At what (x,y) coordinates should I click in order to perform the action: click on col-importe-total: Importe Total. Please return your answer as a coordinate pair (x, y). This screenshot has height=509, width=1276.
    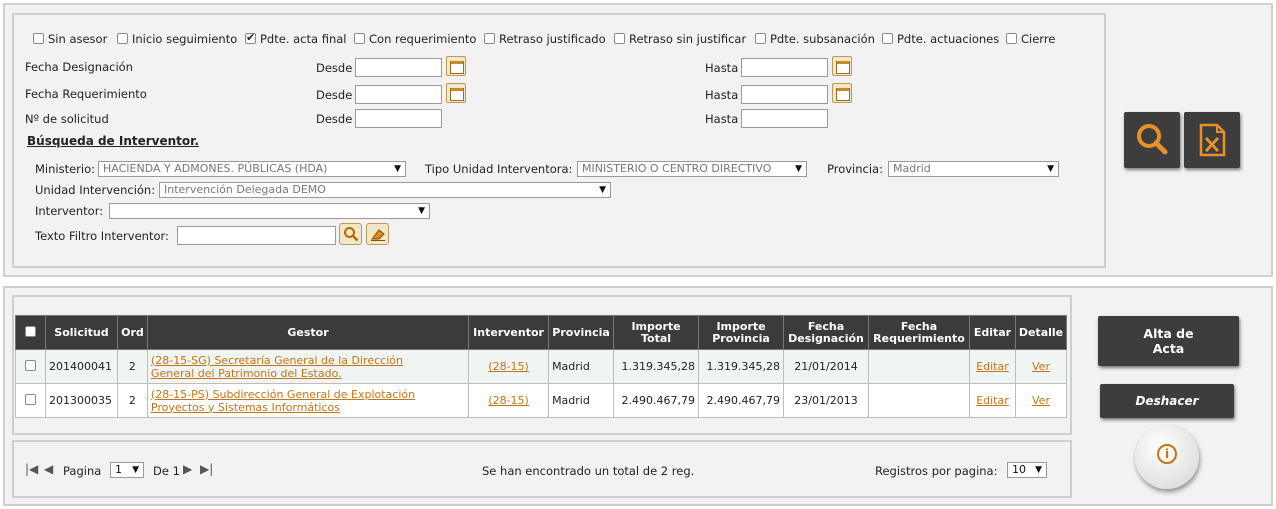
    Looking at the image, I should click on (656, 332).